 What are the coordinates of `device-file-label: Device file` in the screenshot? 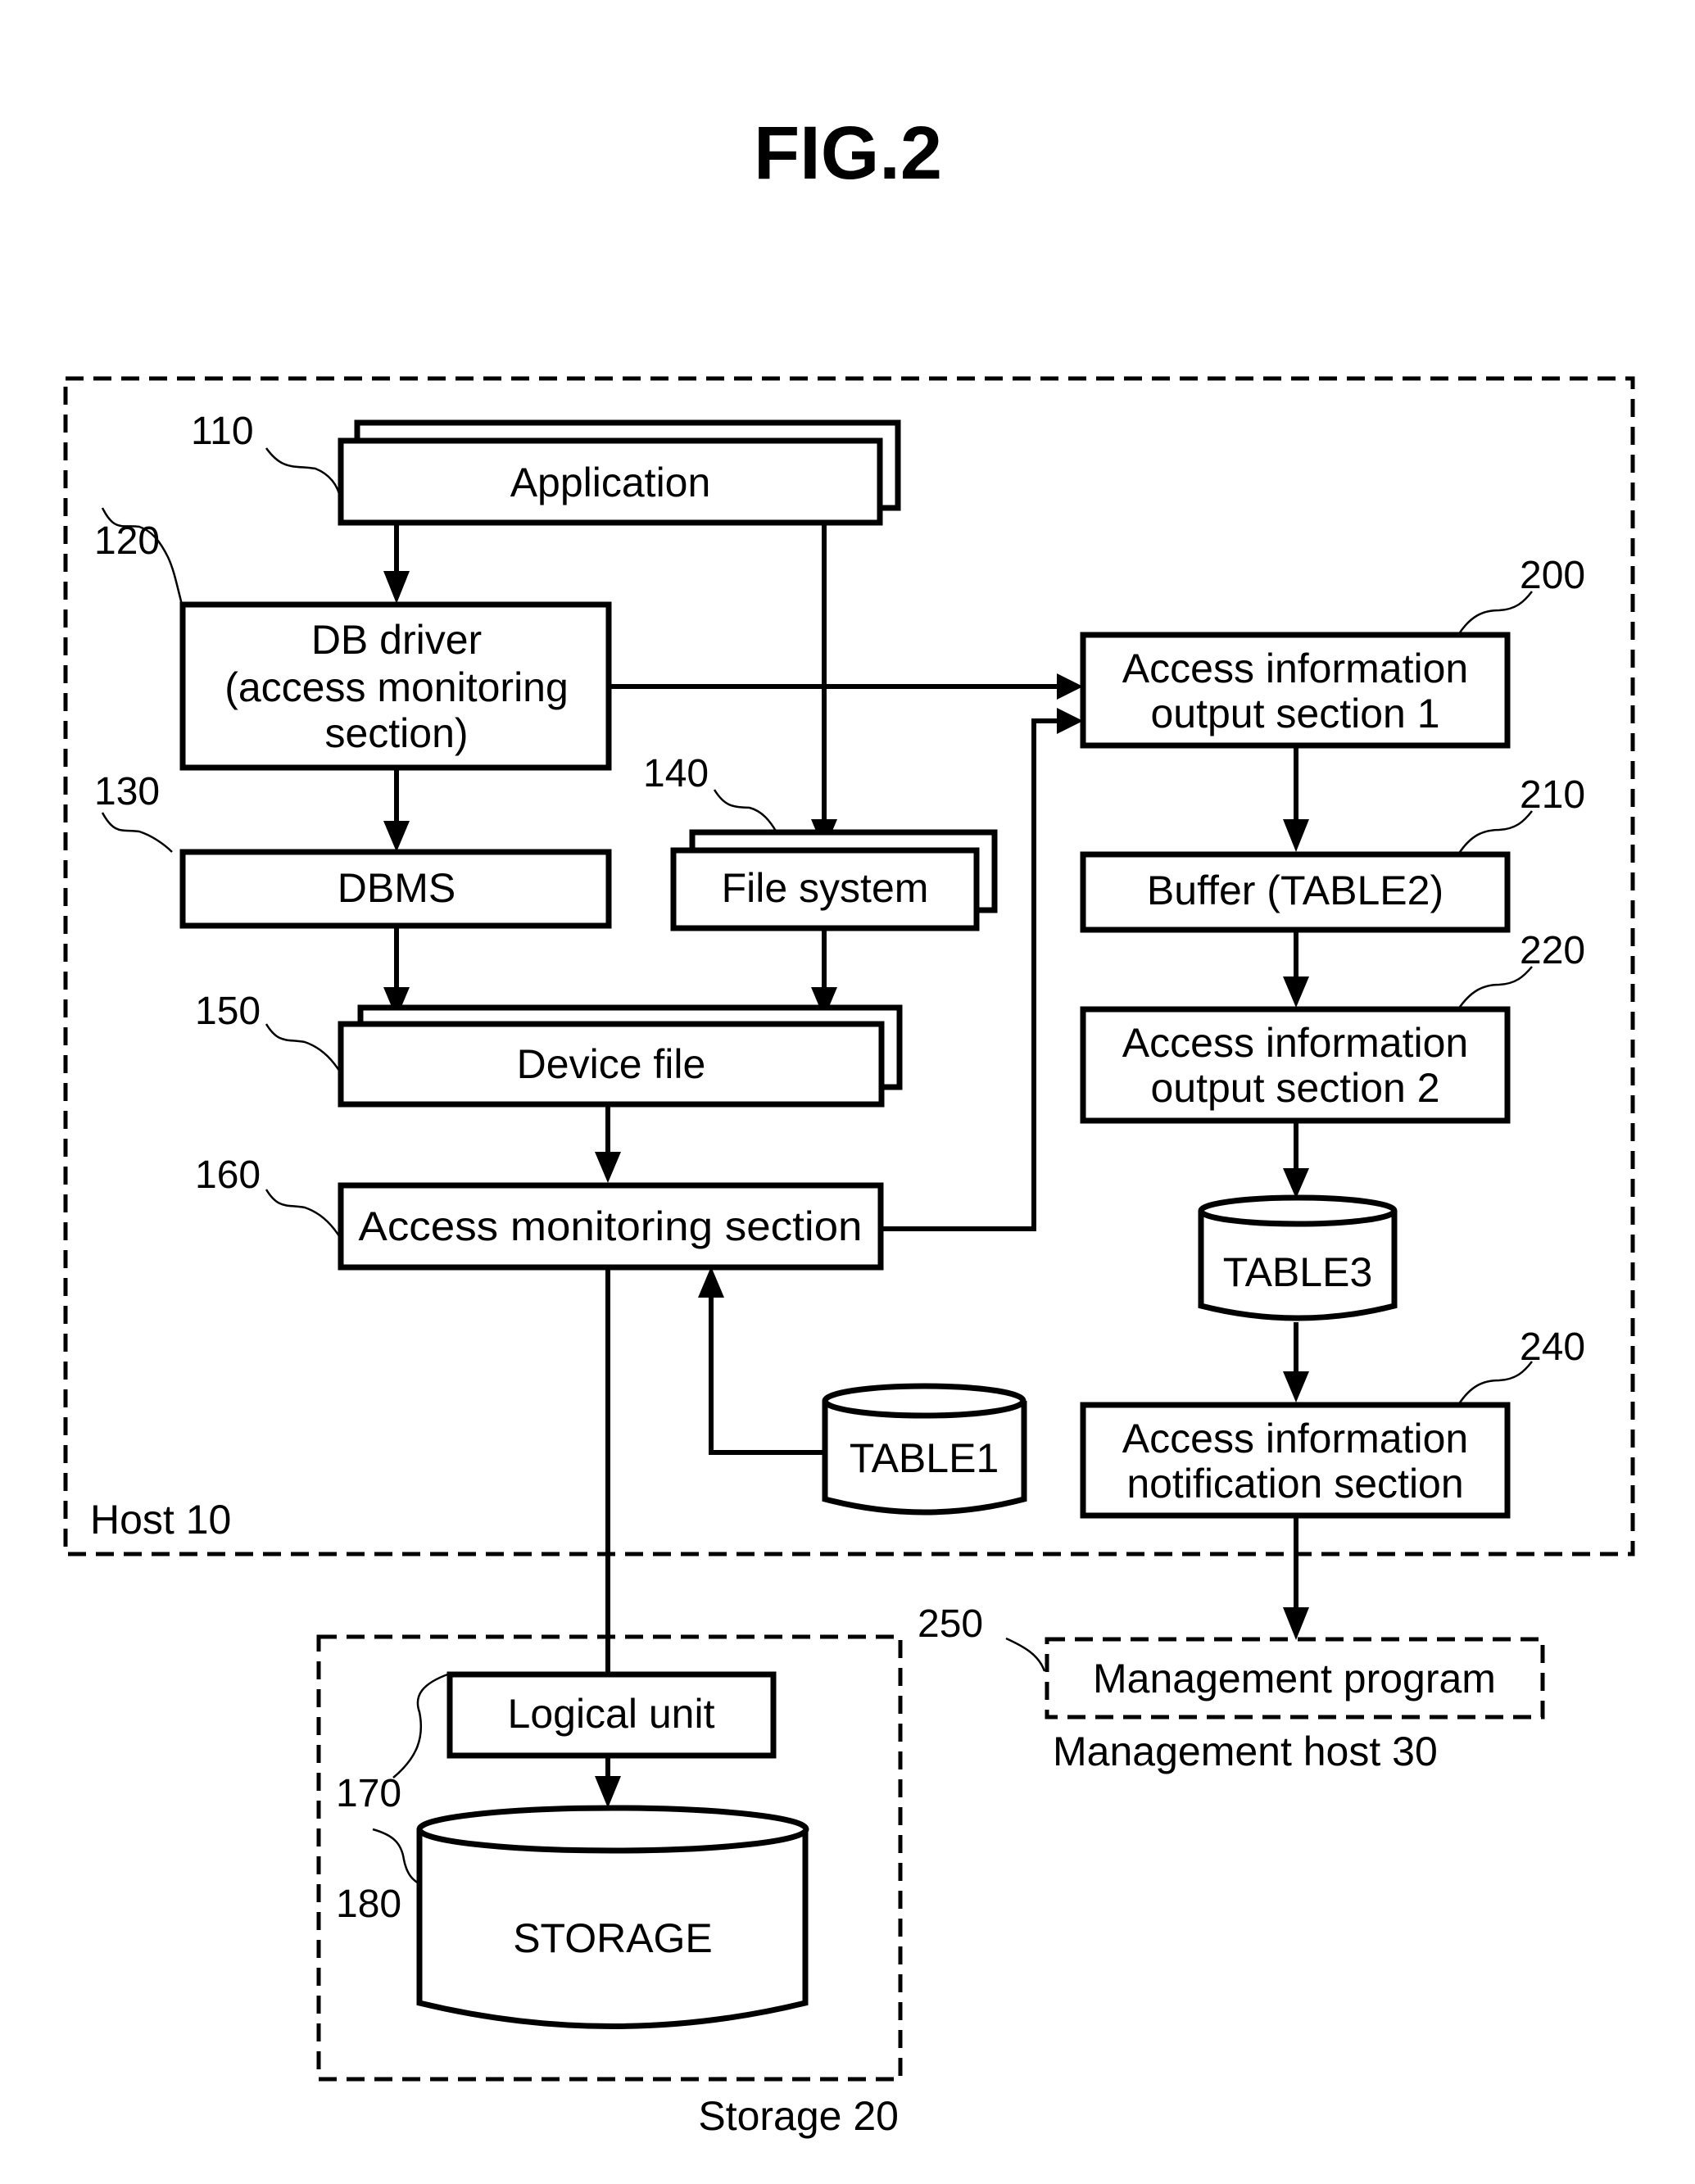 It's located at (611, 1064).